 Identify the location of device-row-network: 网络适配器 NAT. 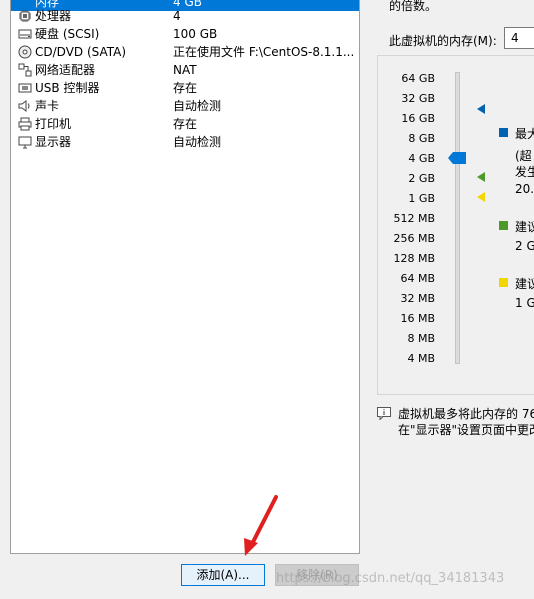
(185, 70).